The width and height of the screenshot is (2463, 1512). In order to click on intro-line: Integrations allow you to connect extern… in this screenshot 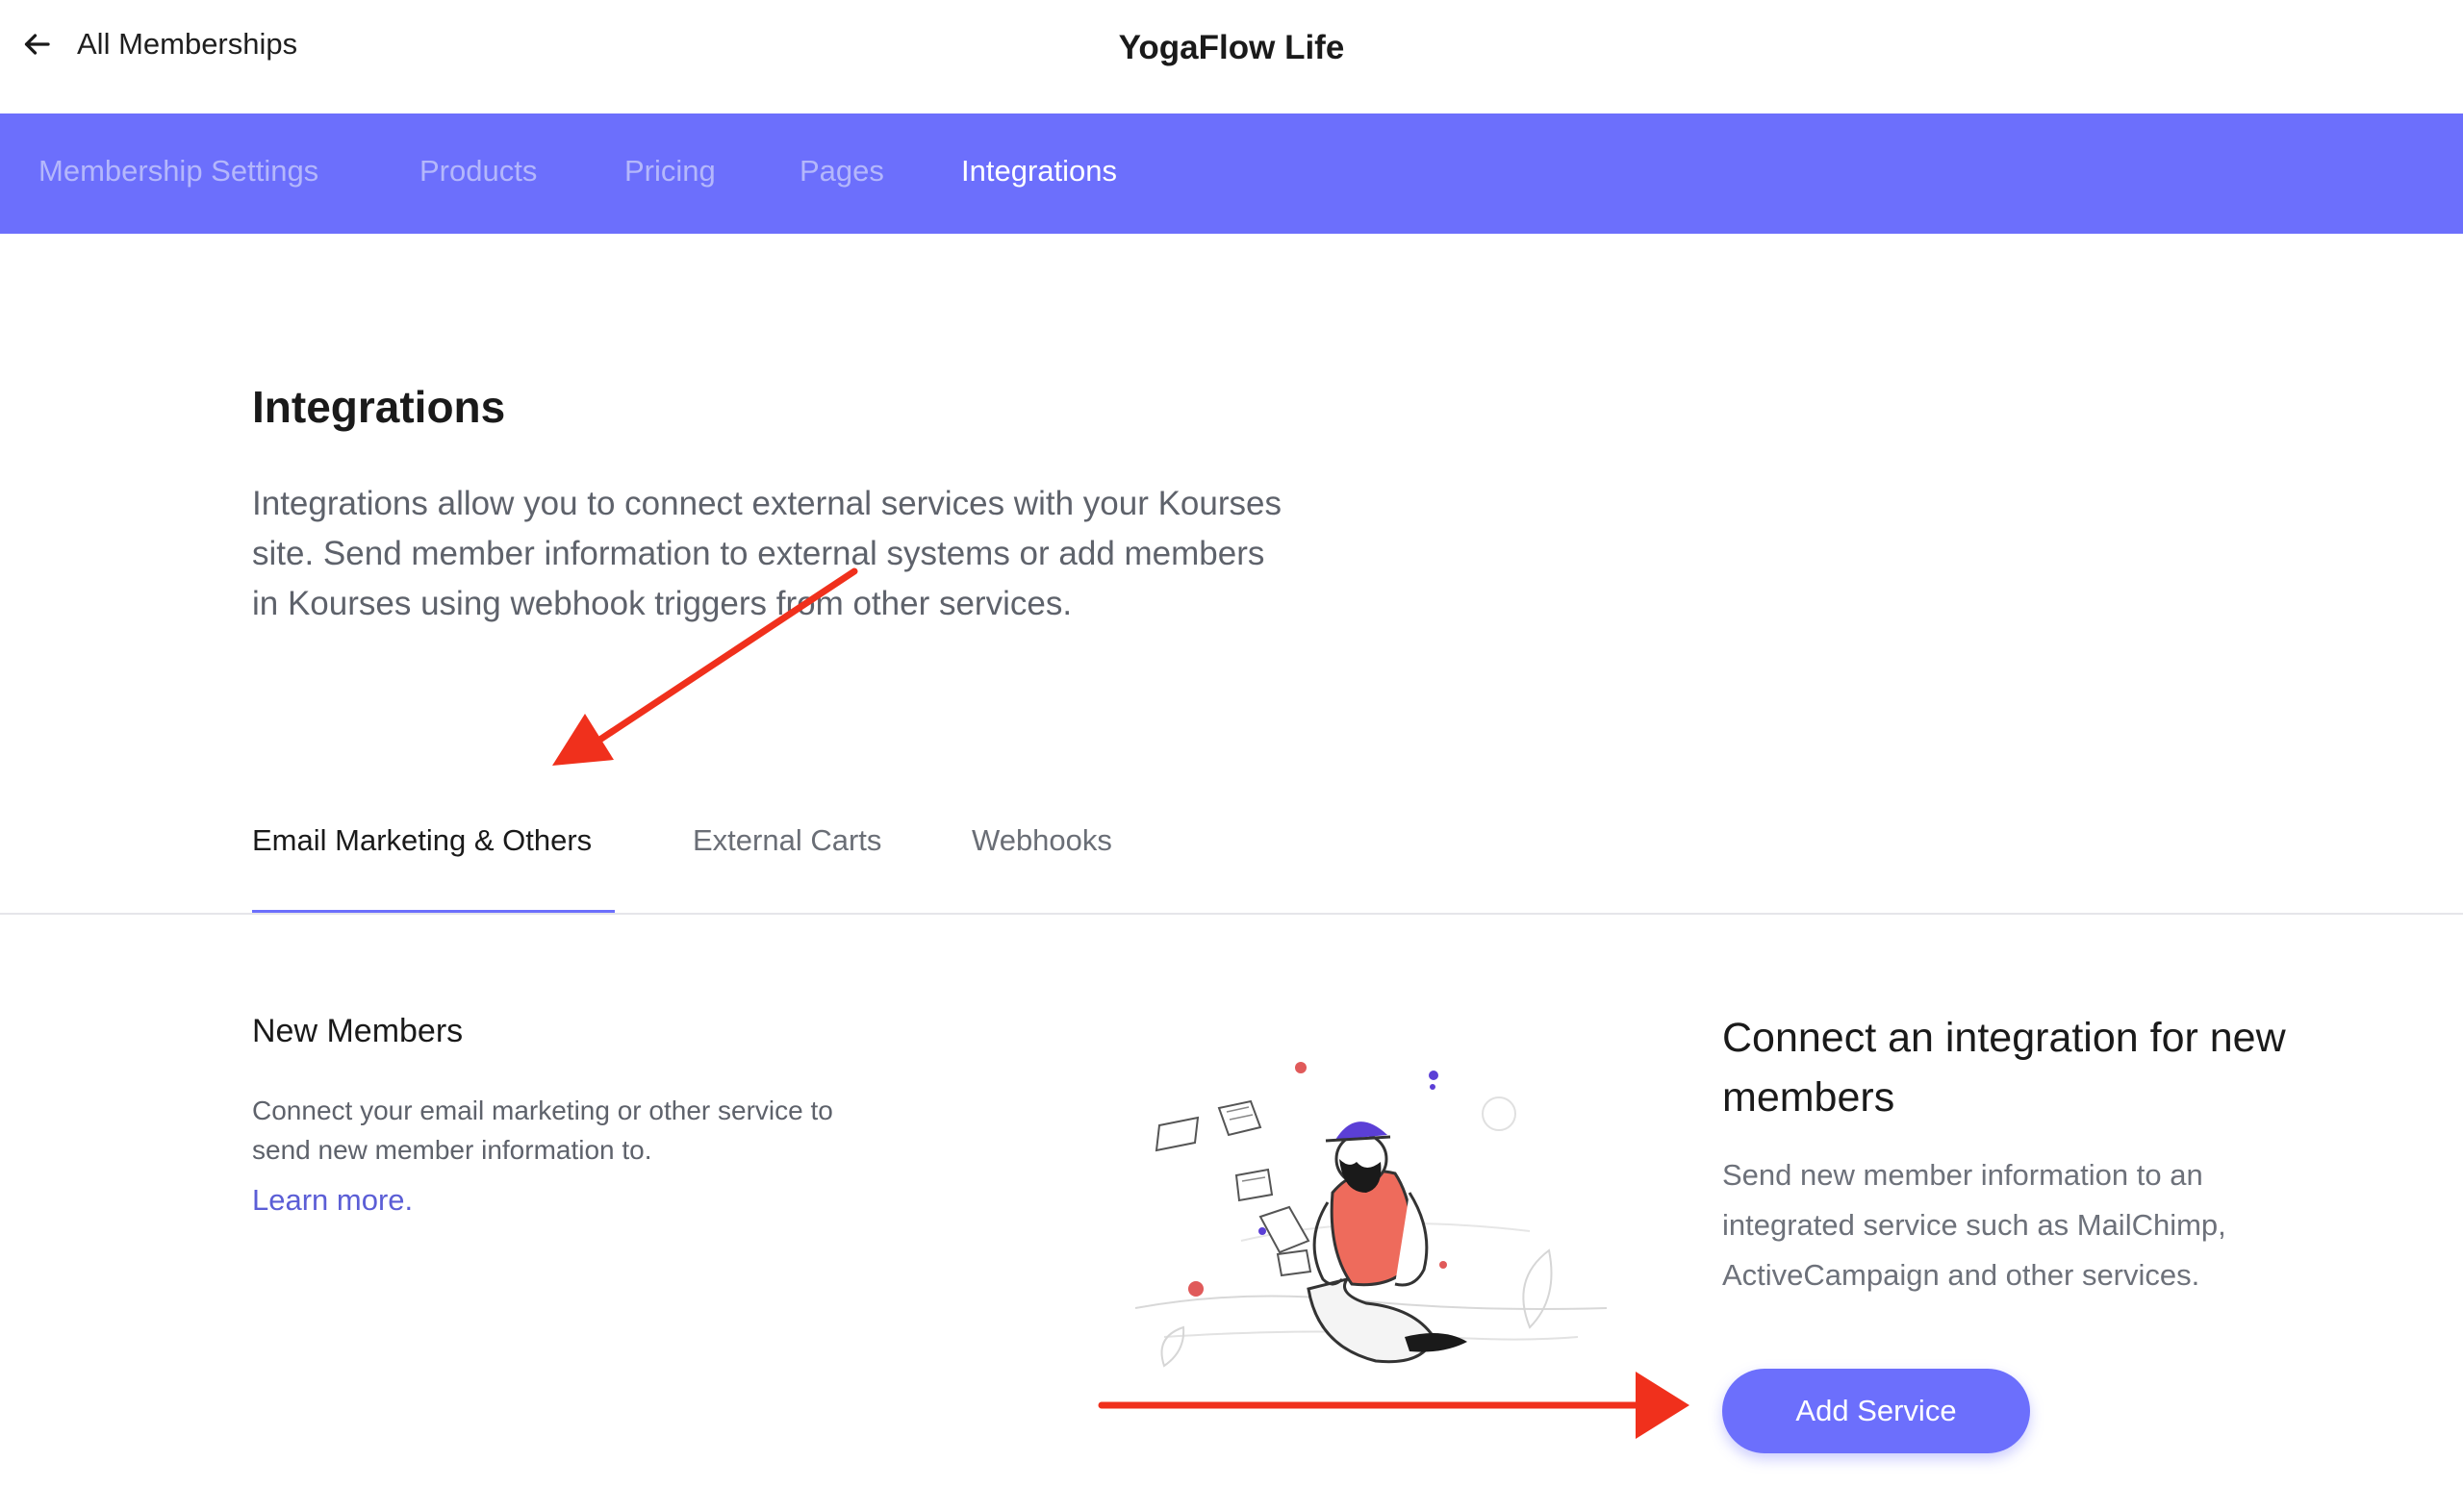, I will do `click(767, 504)`.